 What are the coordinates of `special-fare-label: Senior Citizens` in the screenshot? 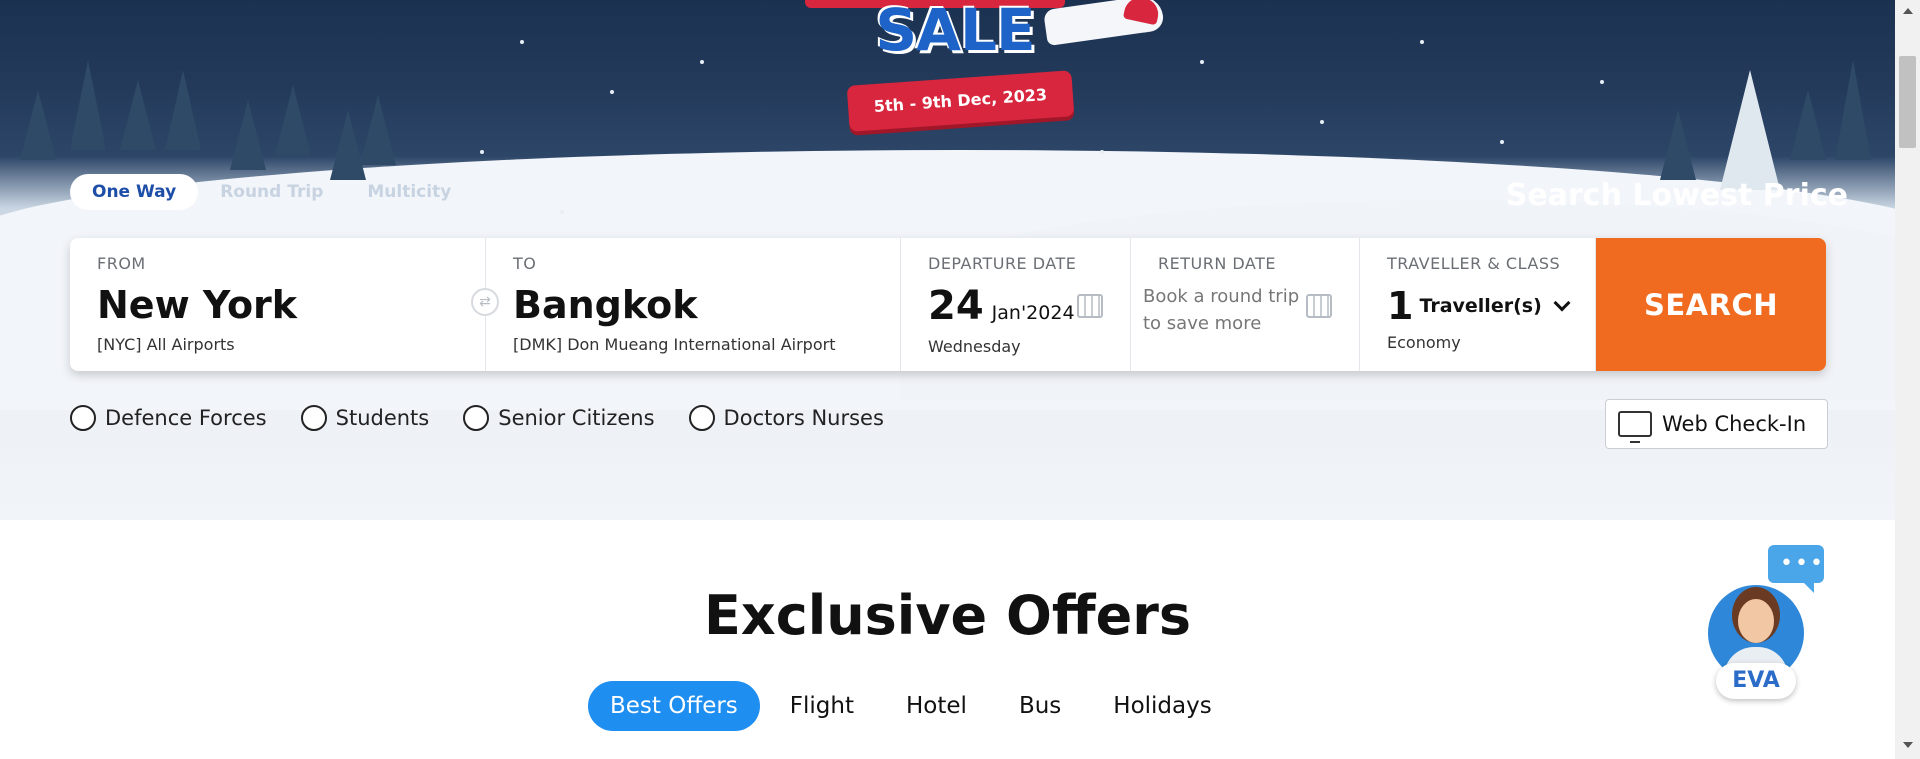 It's located at (576, 418).